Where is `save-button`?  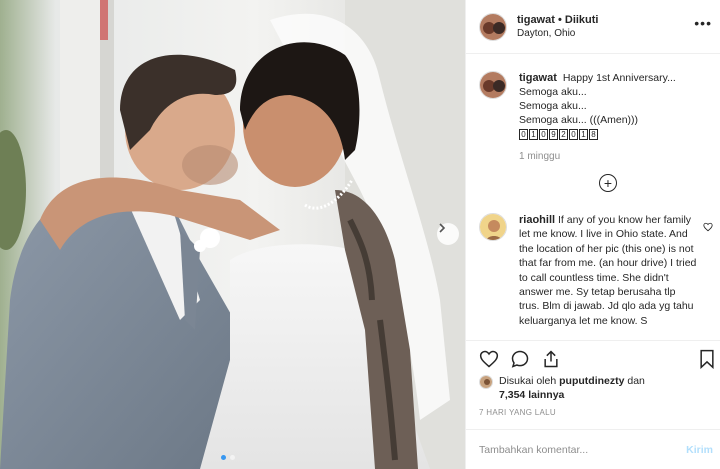
save-button is located at coordinates (707, 361).